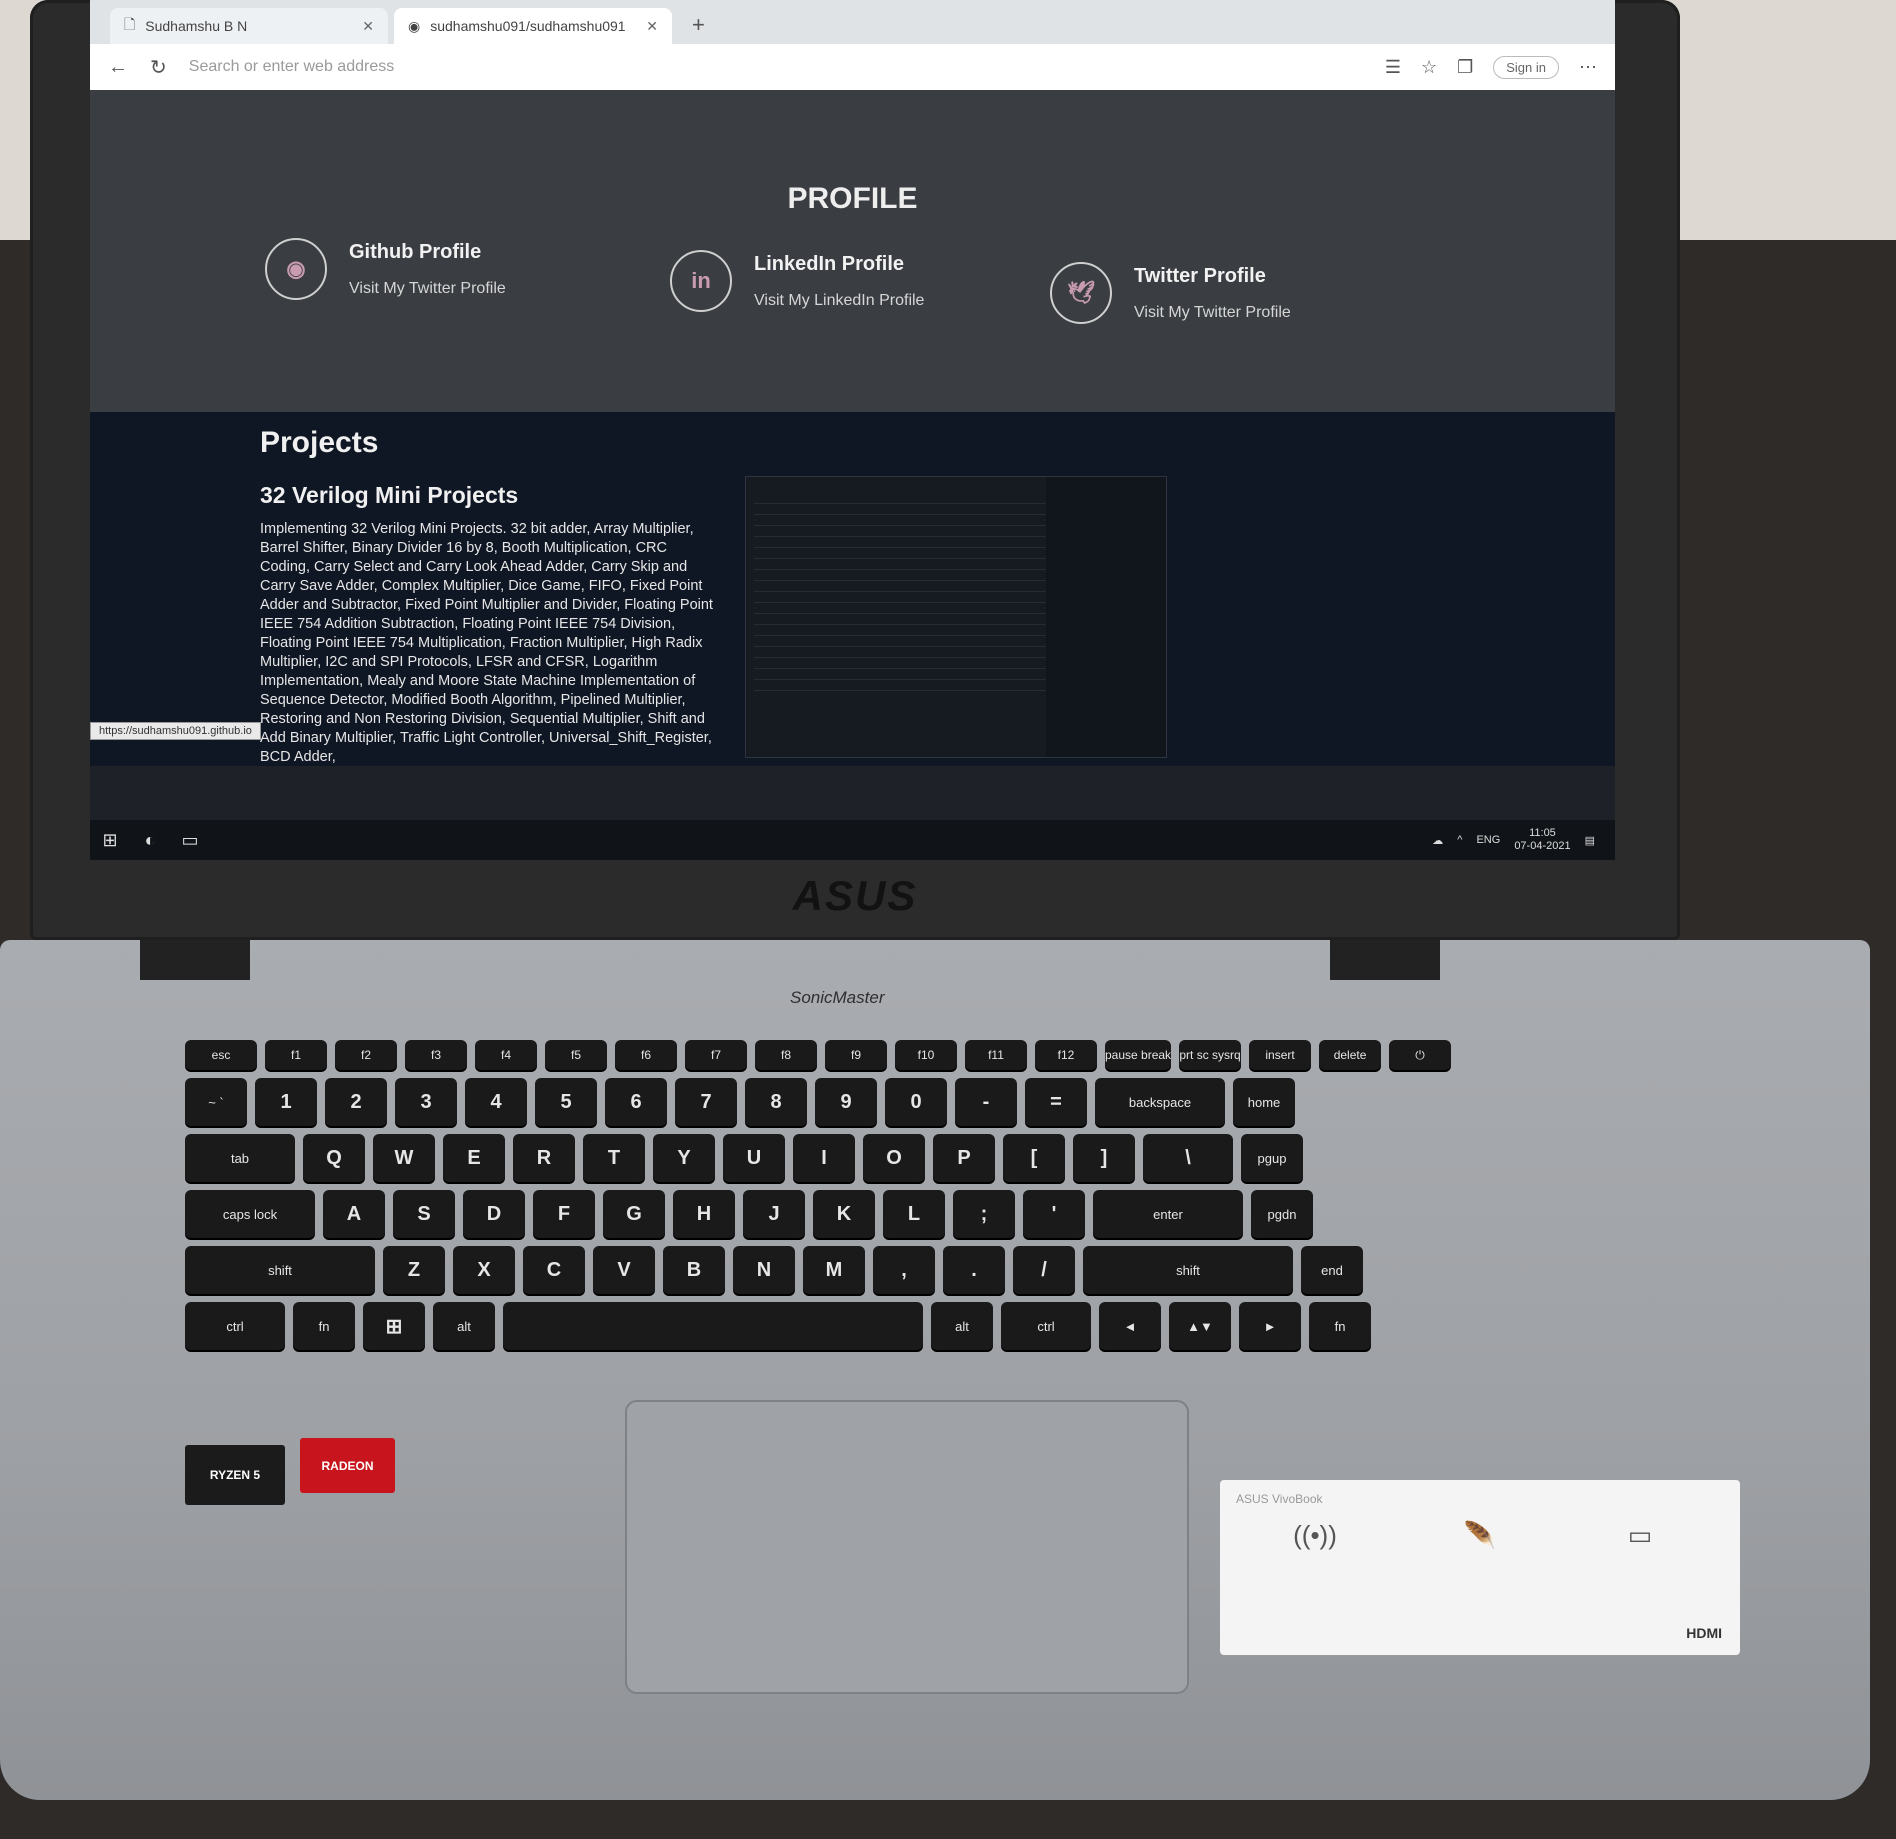 The image size is (1896, 1839). Describe the element at coordinates (464, 1326) in the screenshot. I see `left-alt-key: alt` at that location.